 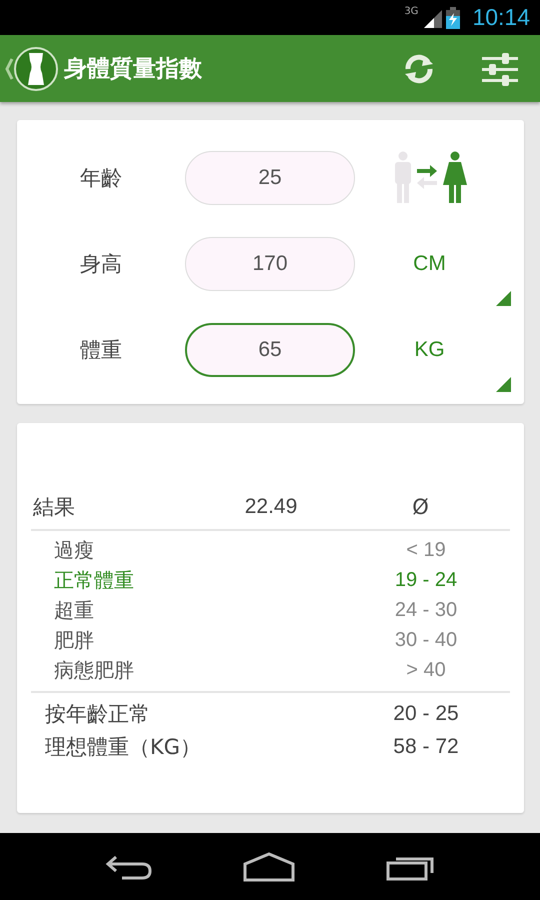 What do you see at coordinates (426, 640) in the screenshot?
I see `category-range: 30 - 40` at bounding box center [426, 640].